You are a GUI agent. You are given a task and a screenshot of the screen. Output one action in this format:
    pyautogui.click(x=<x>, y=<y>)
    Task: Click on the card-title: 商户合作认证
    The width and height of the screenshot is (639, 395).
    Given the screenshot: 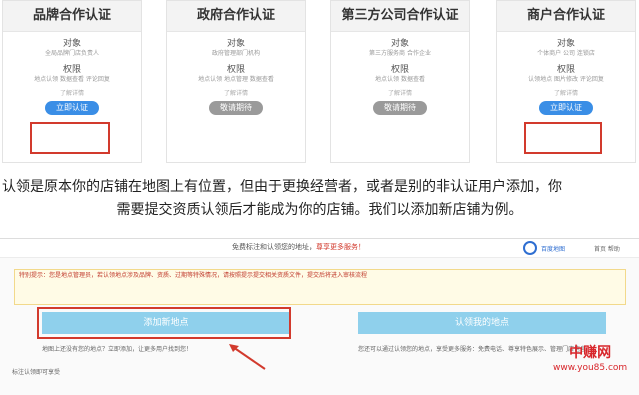 What is the action you would take?
    pyautogui.click(x=566, y=16)
    